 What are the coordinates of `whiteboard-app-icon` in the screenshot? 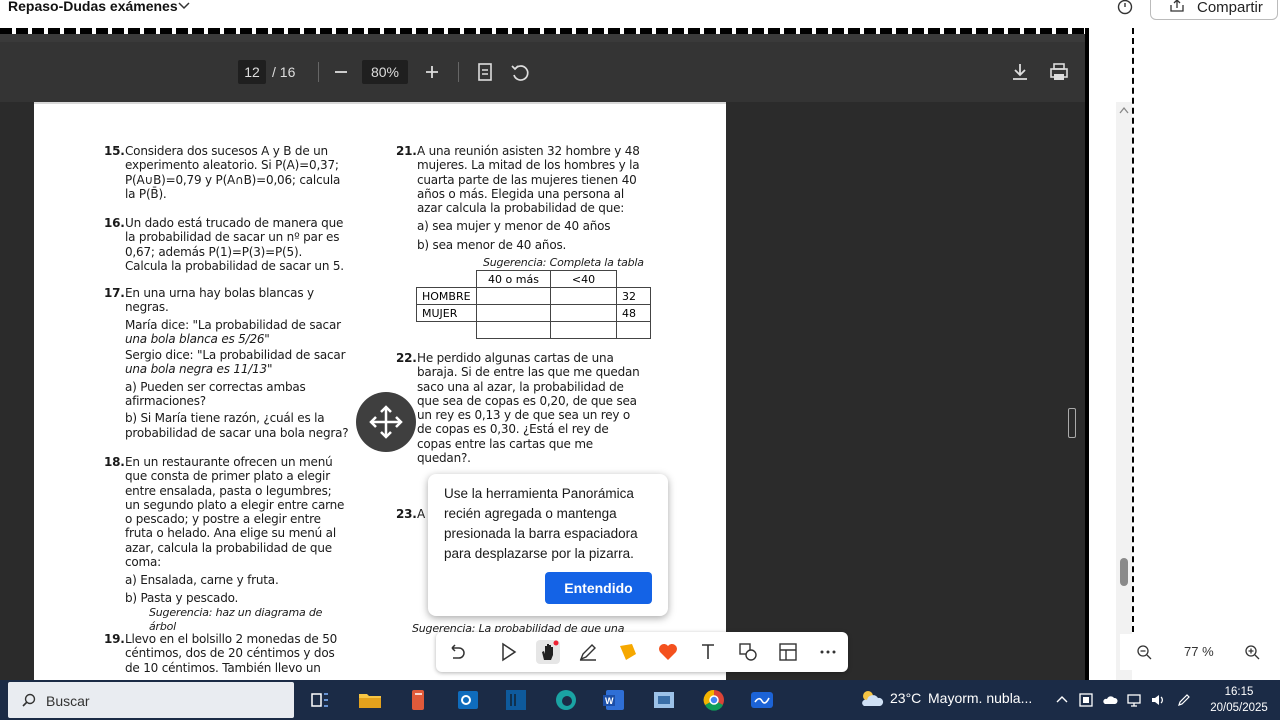 It's located at (762, 700).